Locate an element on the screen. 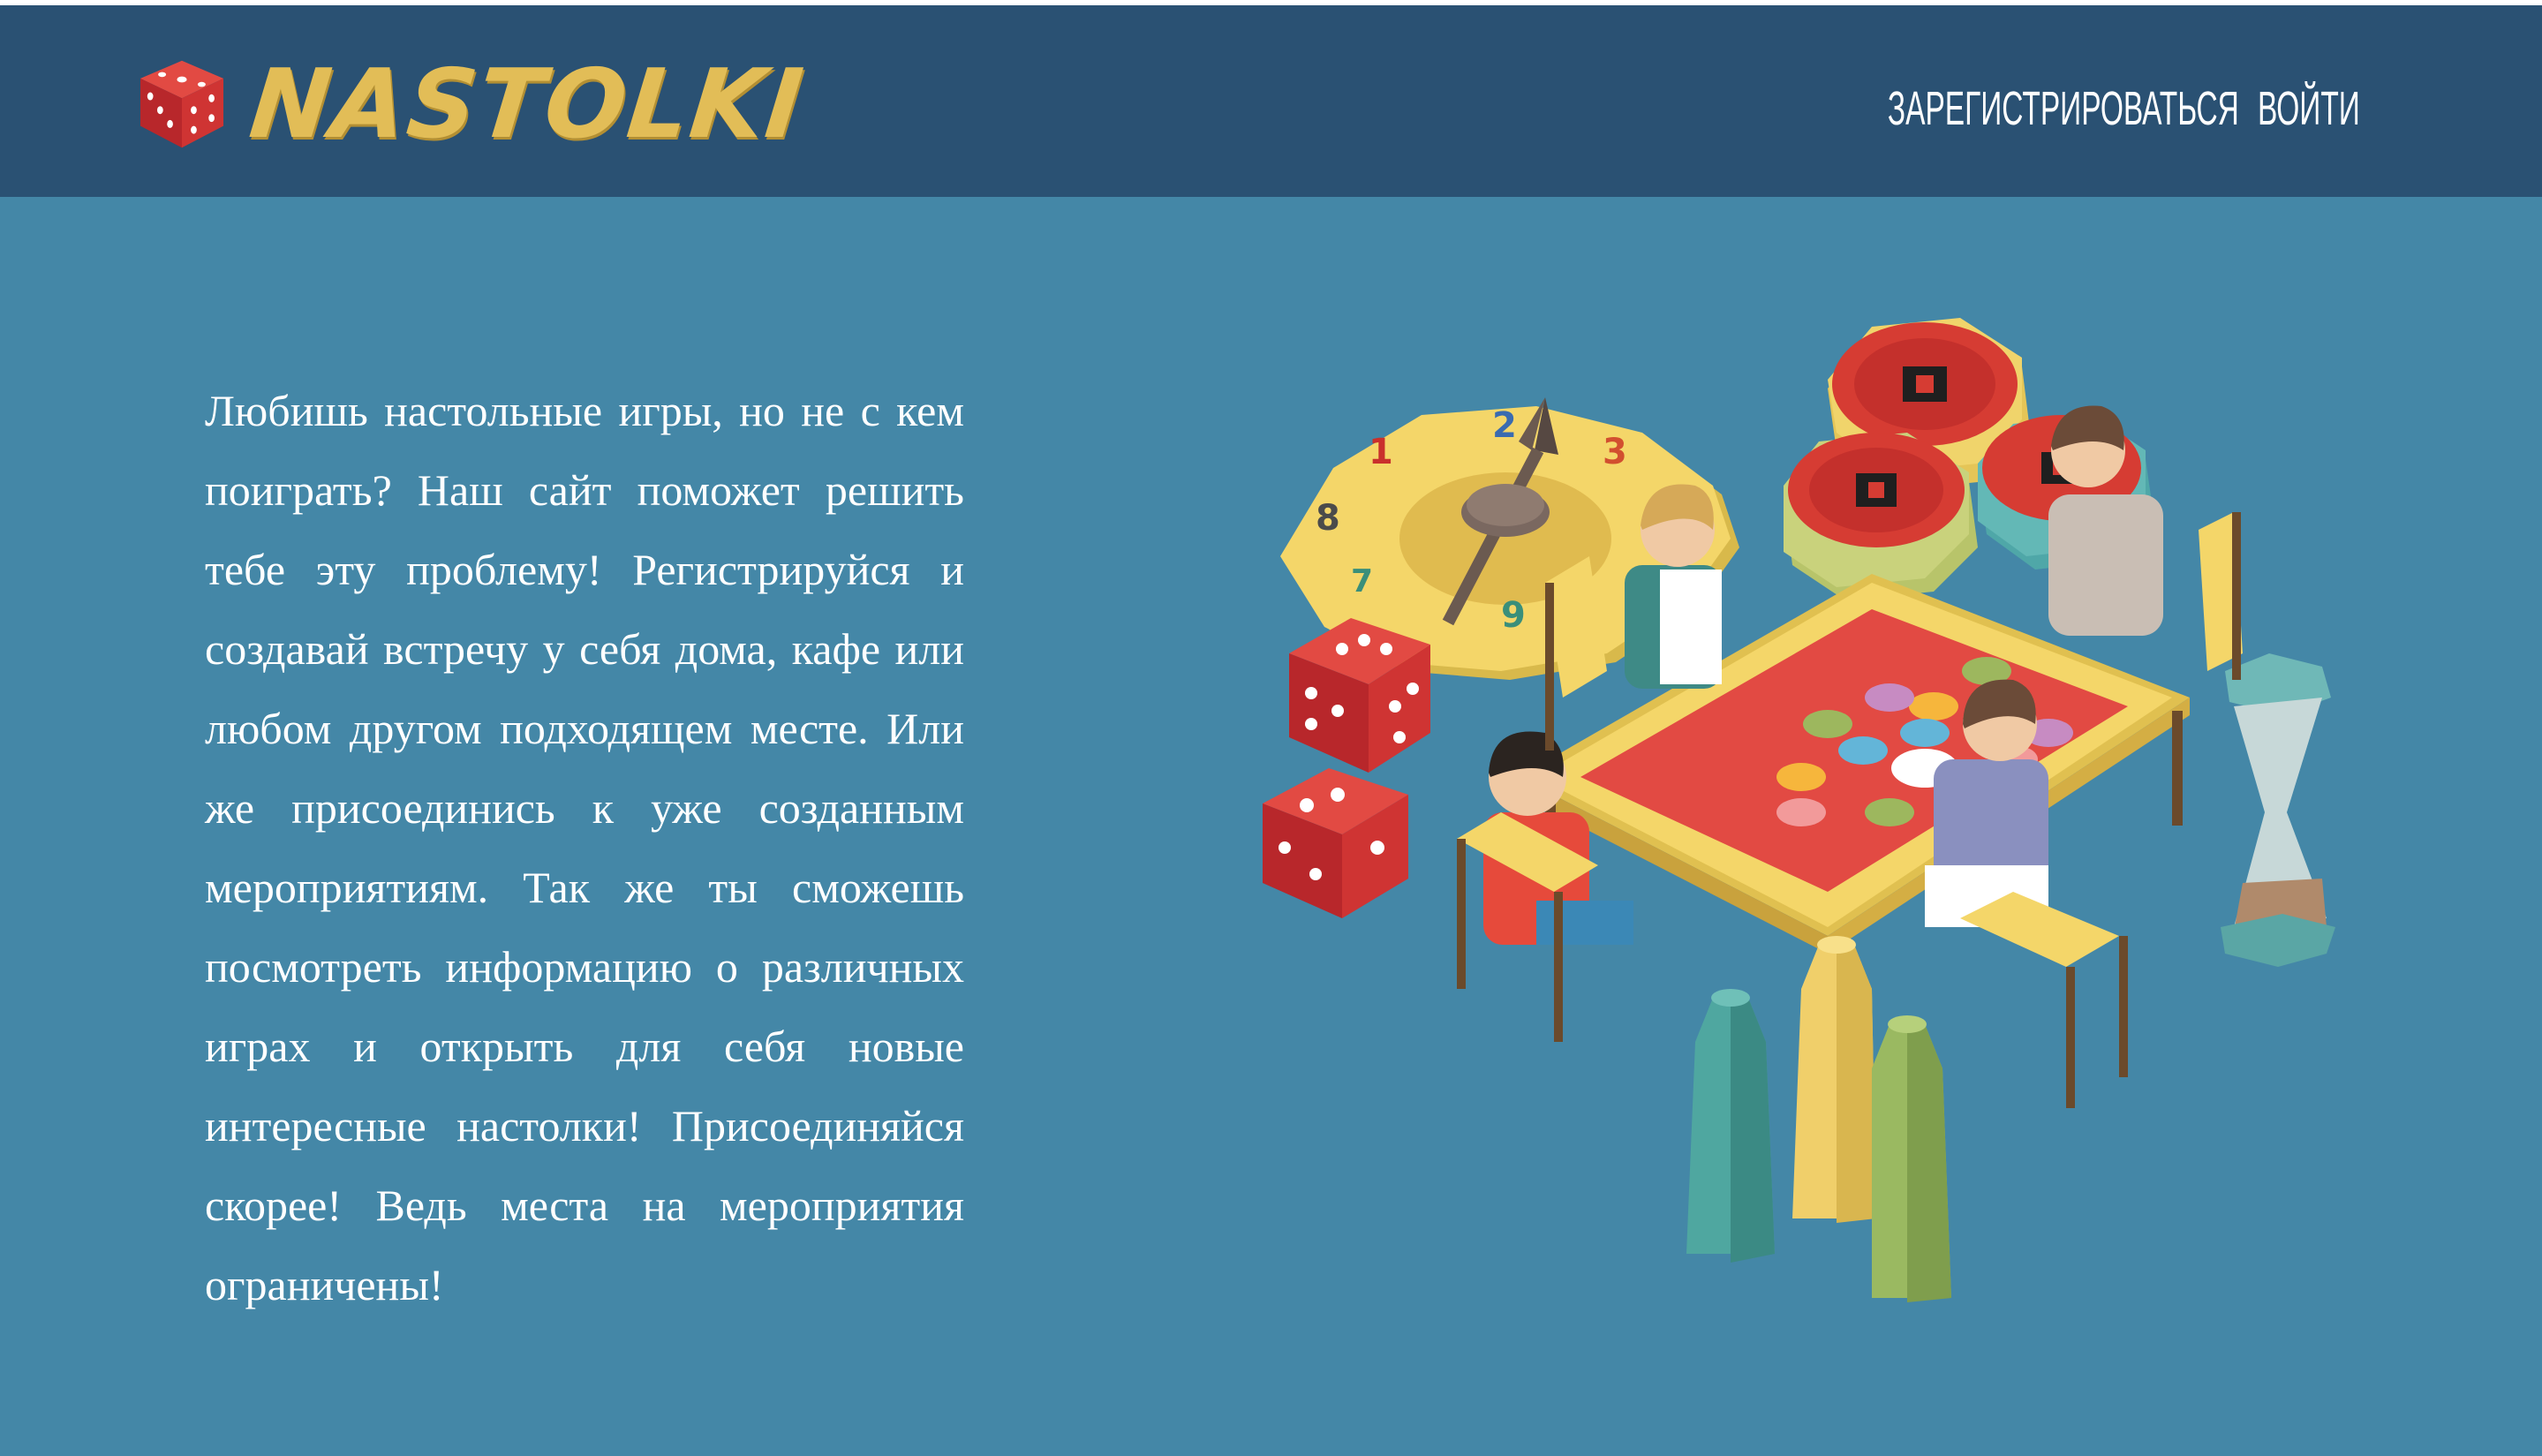  register-link: ЗАРЕГИСТРИРОВАТЬСЯ is located at coordinates (2063, 108).